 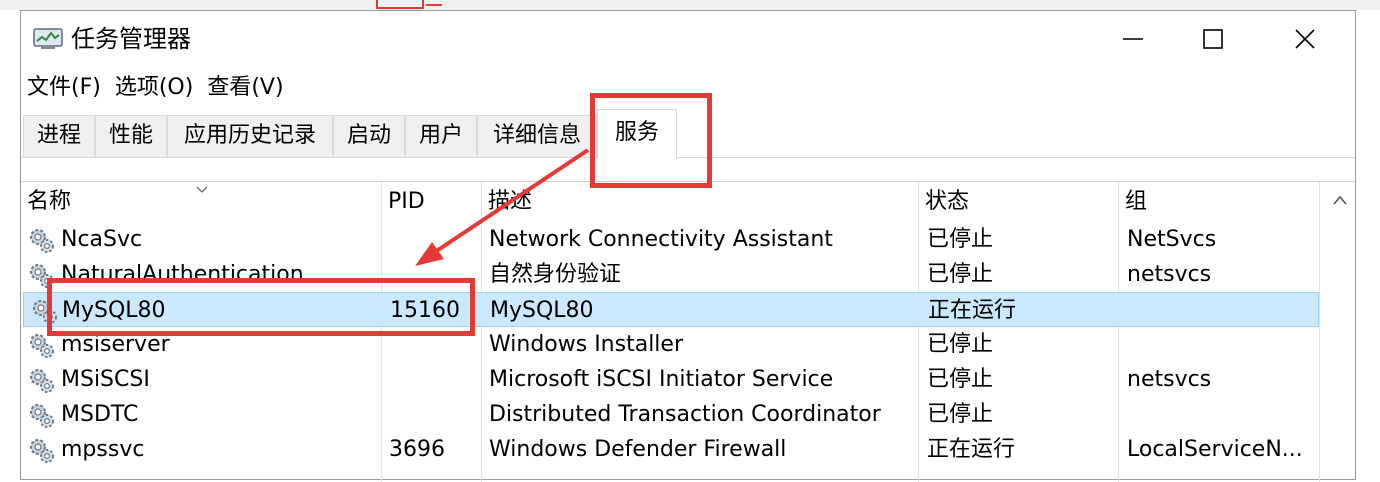 What do you see at coordinates (502, 207) in the screenshot?
I see `annotation-arrow` at bounding box center [502, 207].